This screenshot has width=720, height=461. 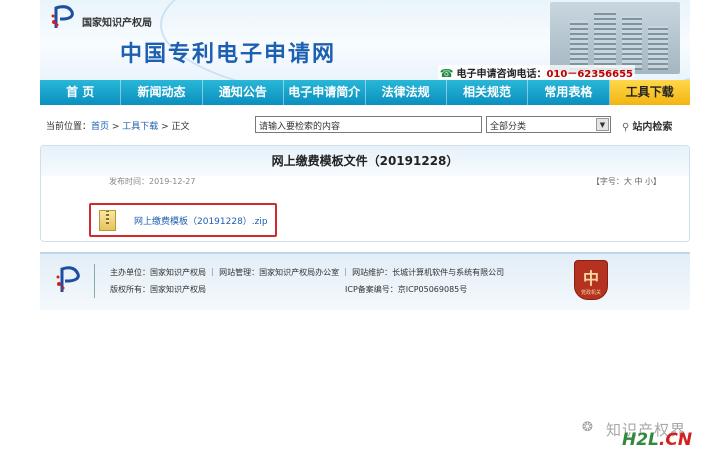 What do you see at coordinates (152, 181) in the screenshot?
I see `publish-date: 发布时间：2019-12-27` at bounding box center [152, 181].